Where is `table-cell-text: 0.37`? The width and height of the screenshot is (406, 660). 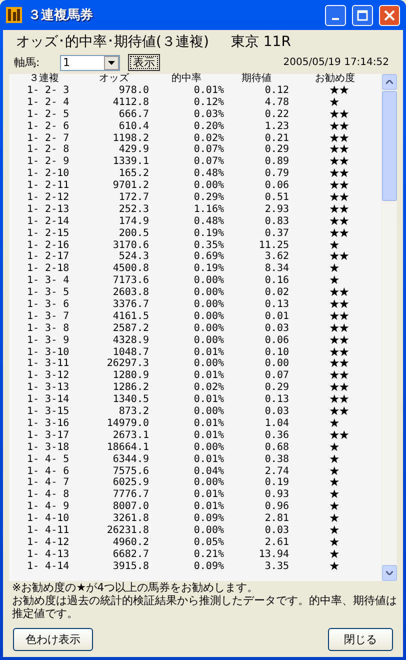 table-cell-text: 0.37 is located at coordinates (276, 234).